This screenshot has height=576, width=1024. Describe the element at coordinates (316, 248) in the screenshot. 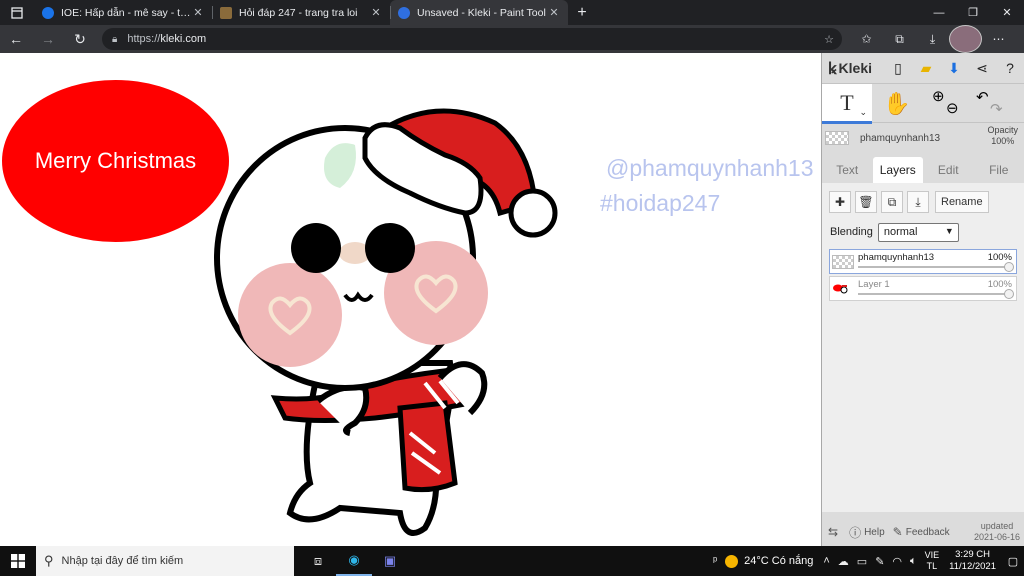

I see `left-eye` at that location.